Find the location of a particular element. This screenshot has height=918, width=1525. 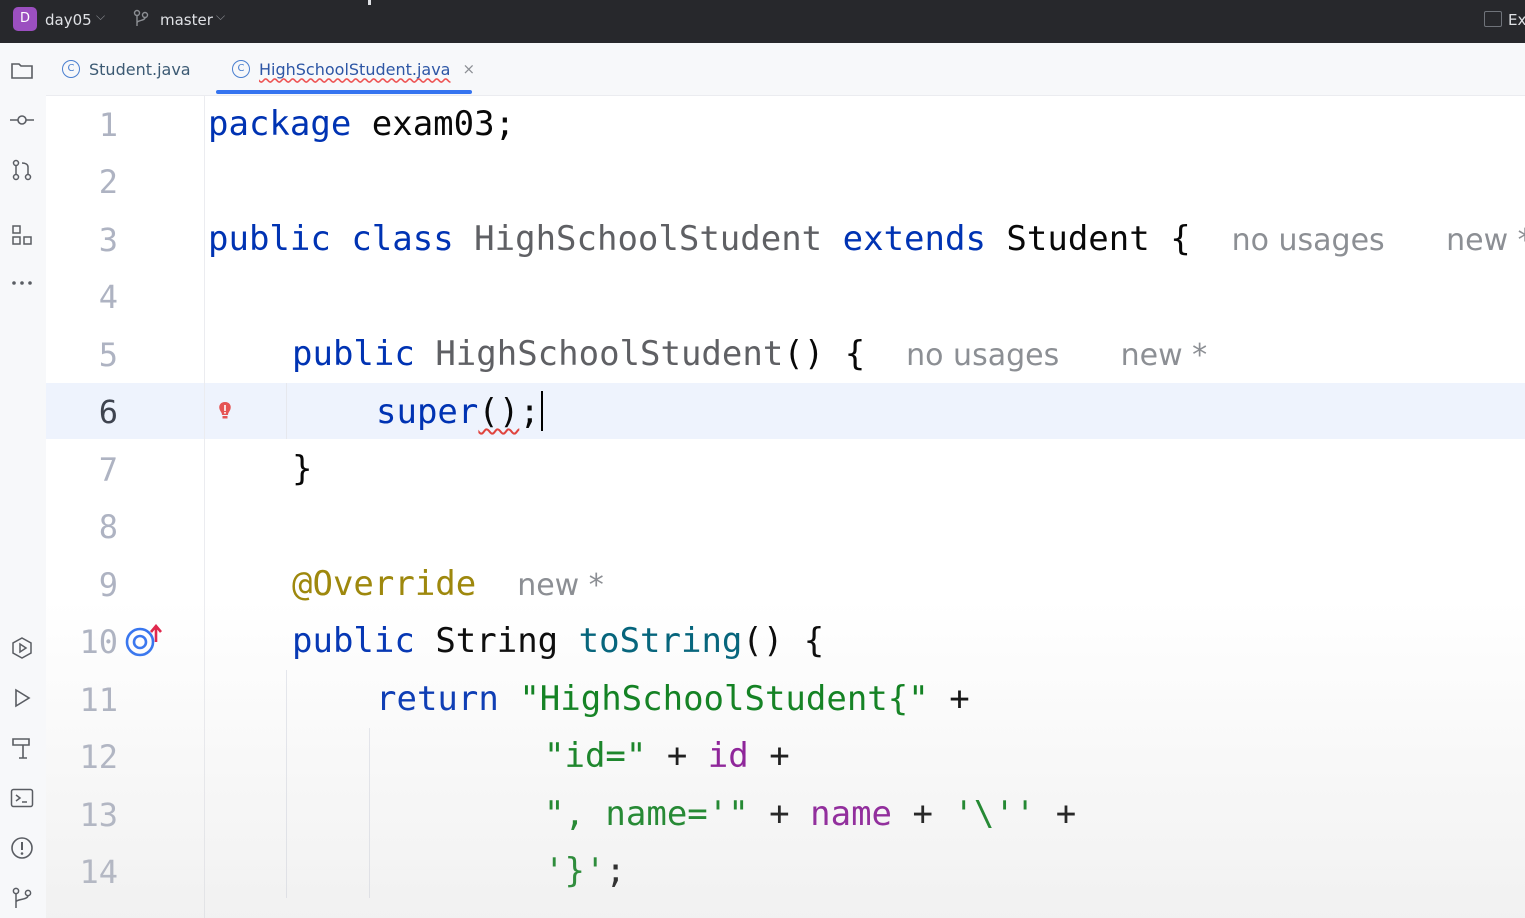

code-line-7: } is located at coordinates (302, 469).